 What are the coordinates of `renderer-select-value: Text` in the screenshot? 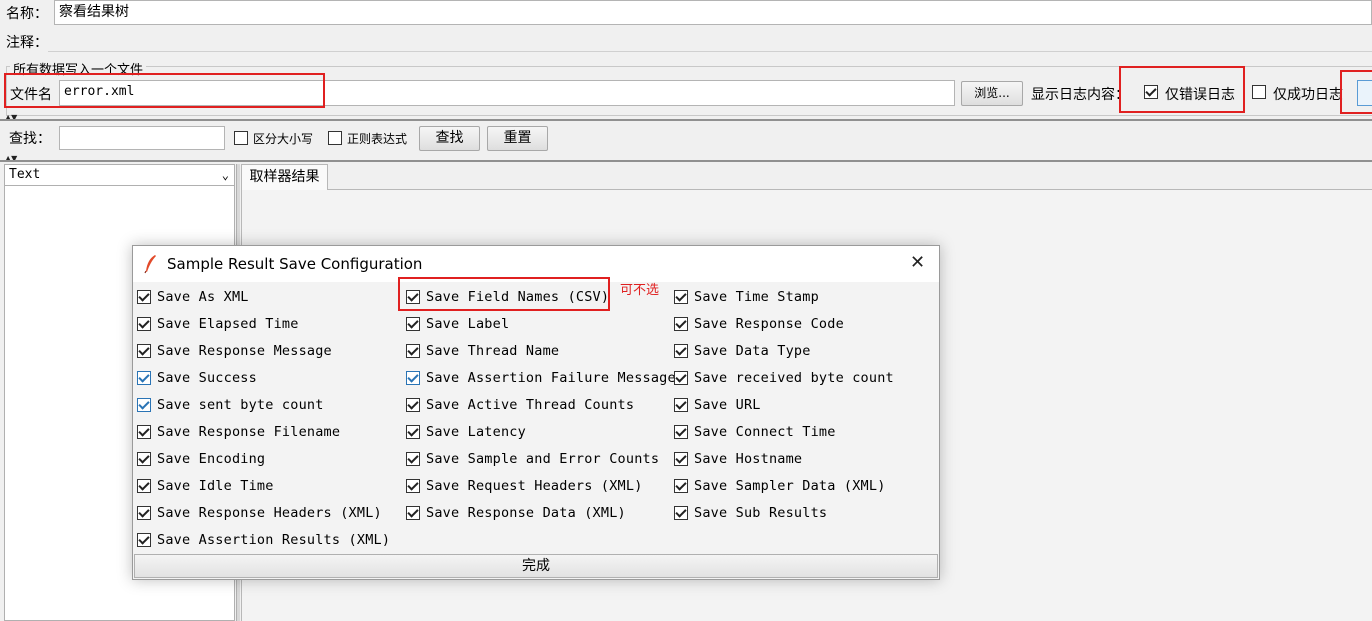 It's located at (25, 174).